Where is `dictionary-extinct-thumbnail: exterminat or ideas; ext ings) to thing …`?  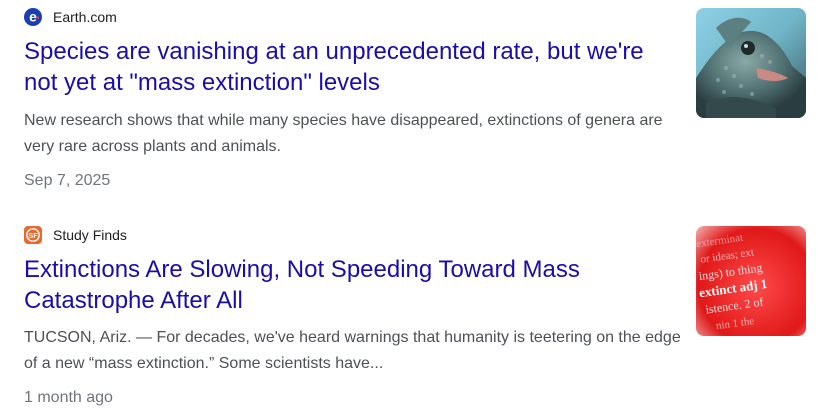 dictionary-extinct-thumbnail: exterminat or ideas; ext ings) to thing … is located at coordinates (751, 281).